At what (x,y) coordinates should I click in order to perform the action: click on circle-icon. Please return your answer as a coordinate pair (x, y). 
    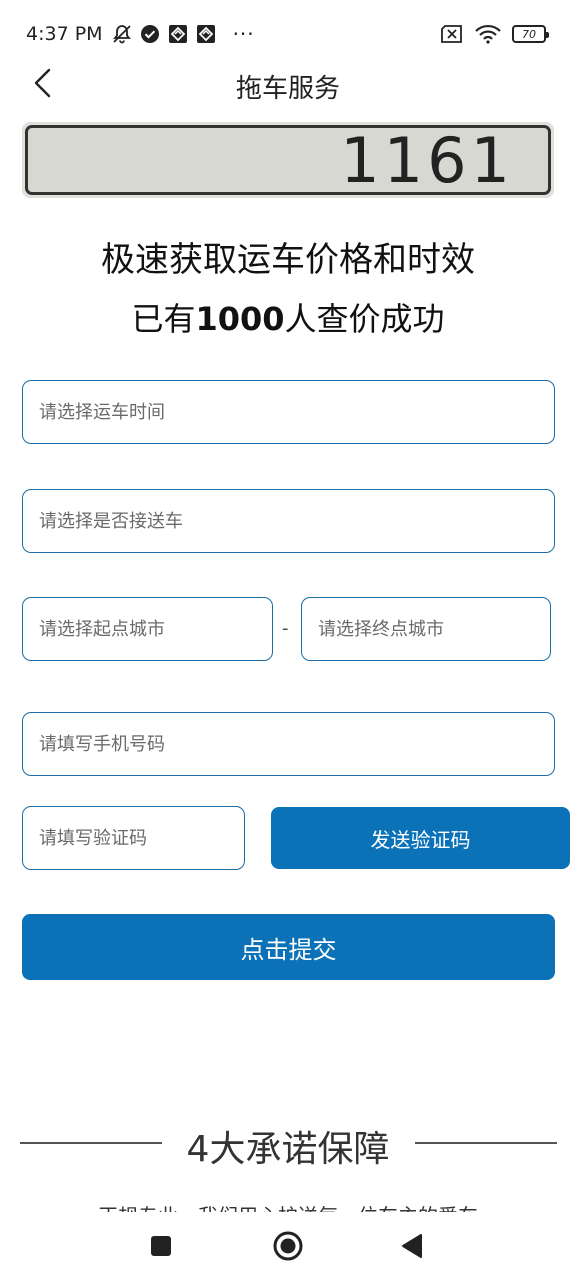
    Looking at the image, I should click on (288, 1248).